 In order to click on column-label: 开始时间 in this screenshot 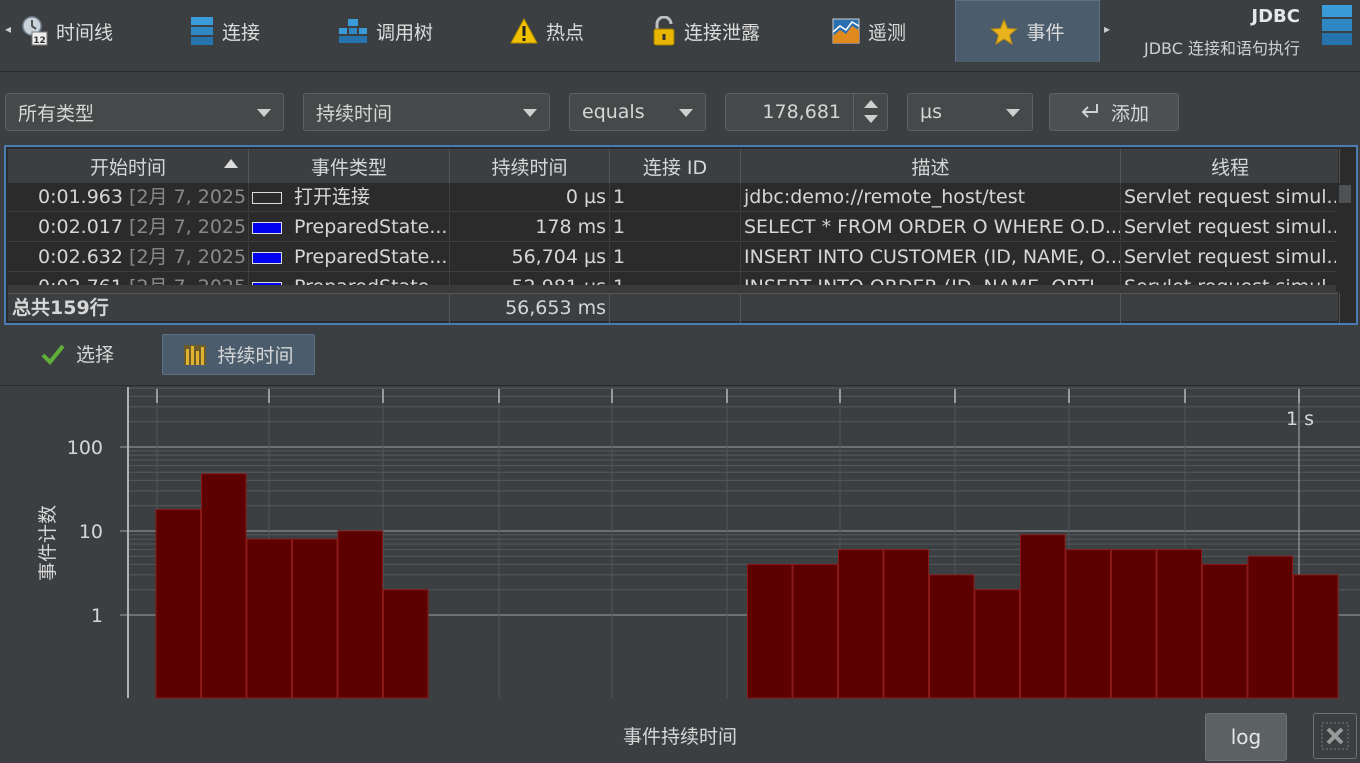, I will do `click(127, 167)`.